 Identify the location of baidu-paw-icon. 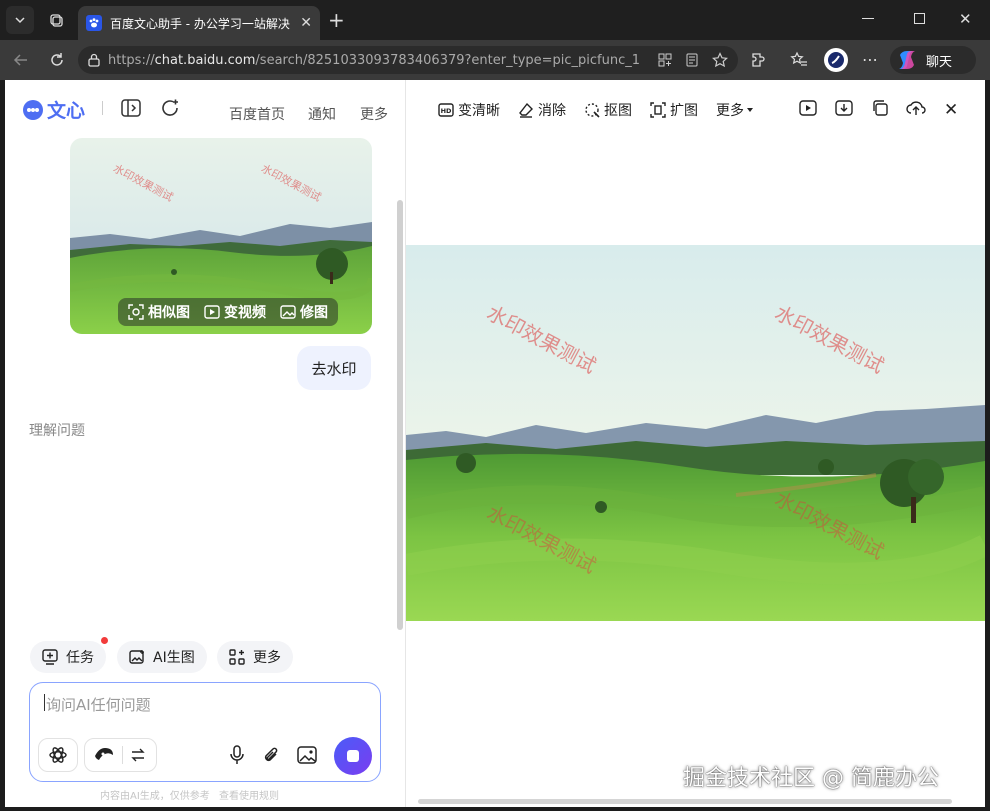
(94, 23).